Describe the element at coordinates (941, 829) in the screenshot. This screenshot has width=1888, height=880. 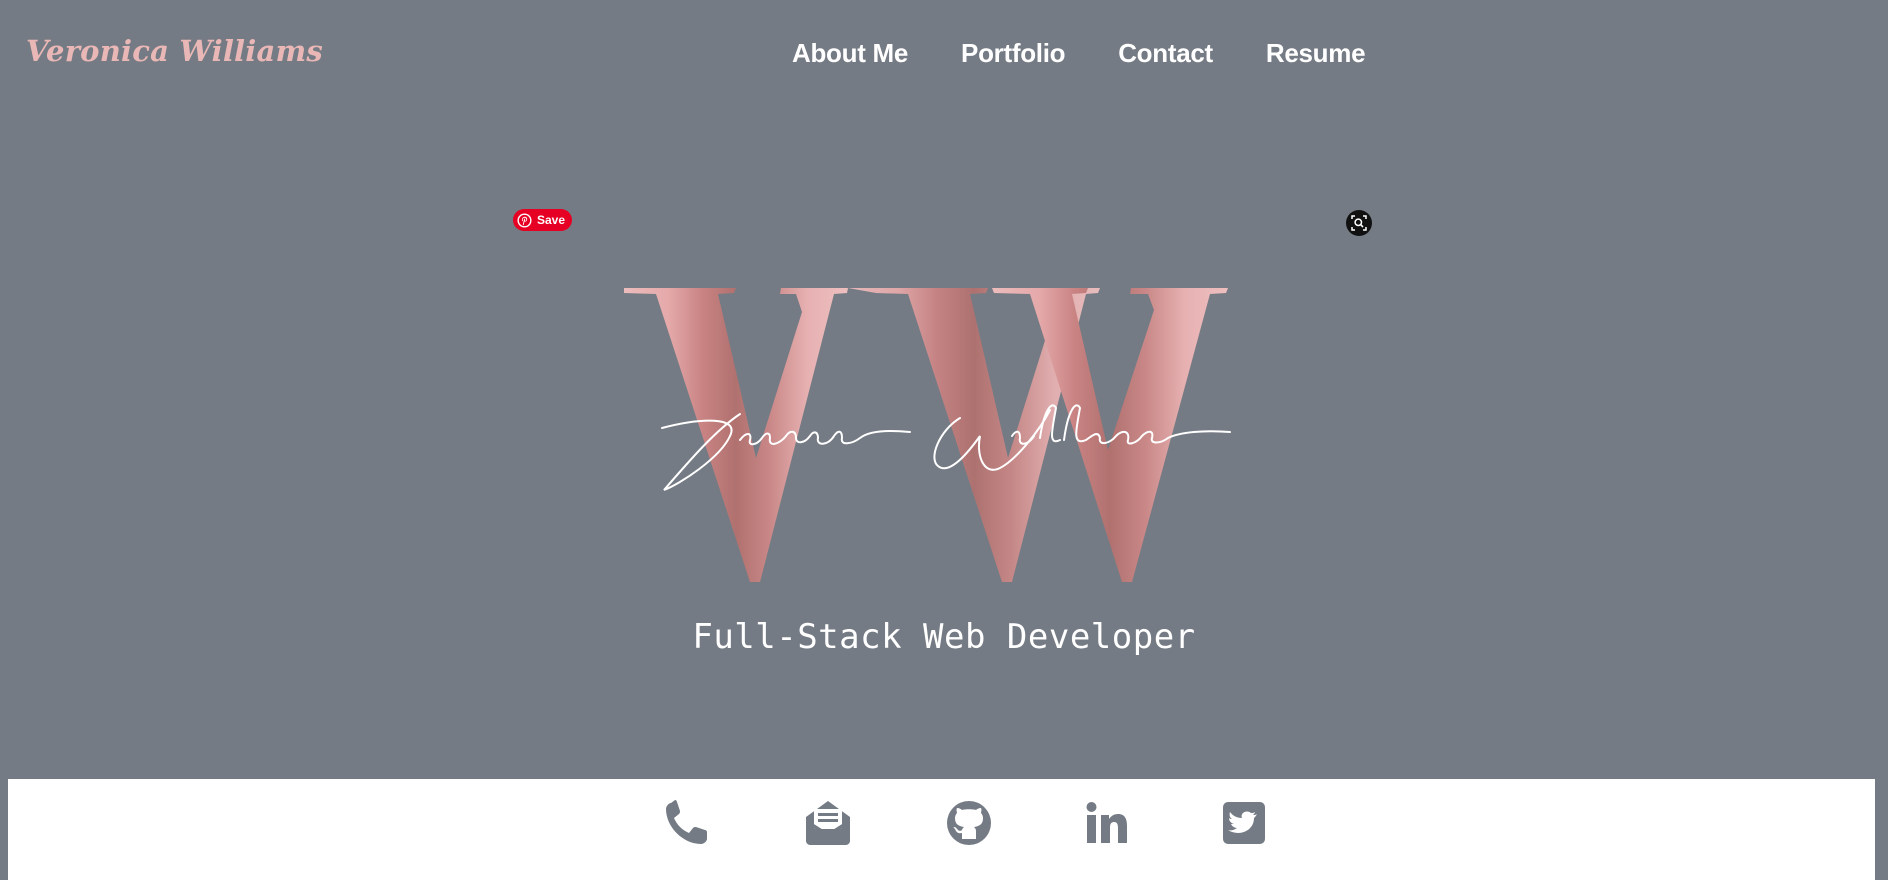
I see `social-links-bar` at that location.